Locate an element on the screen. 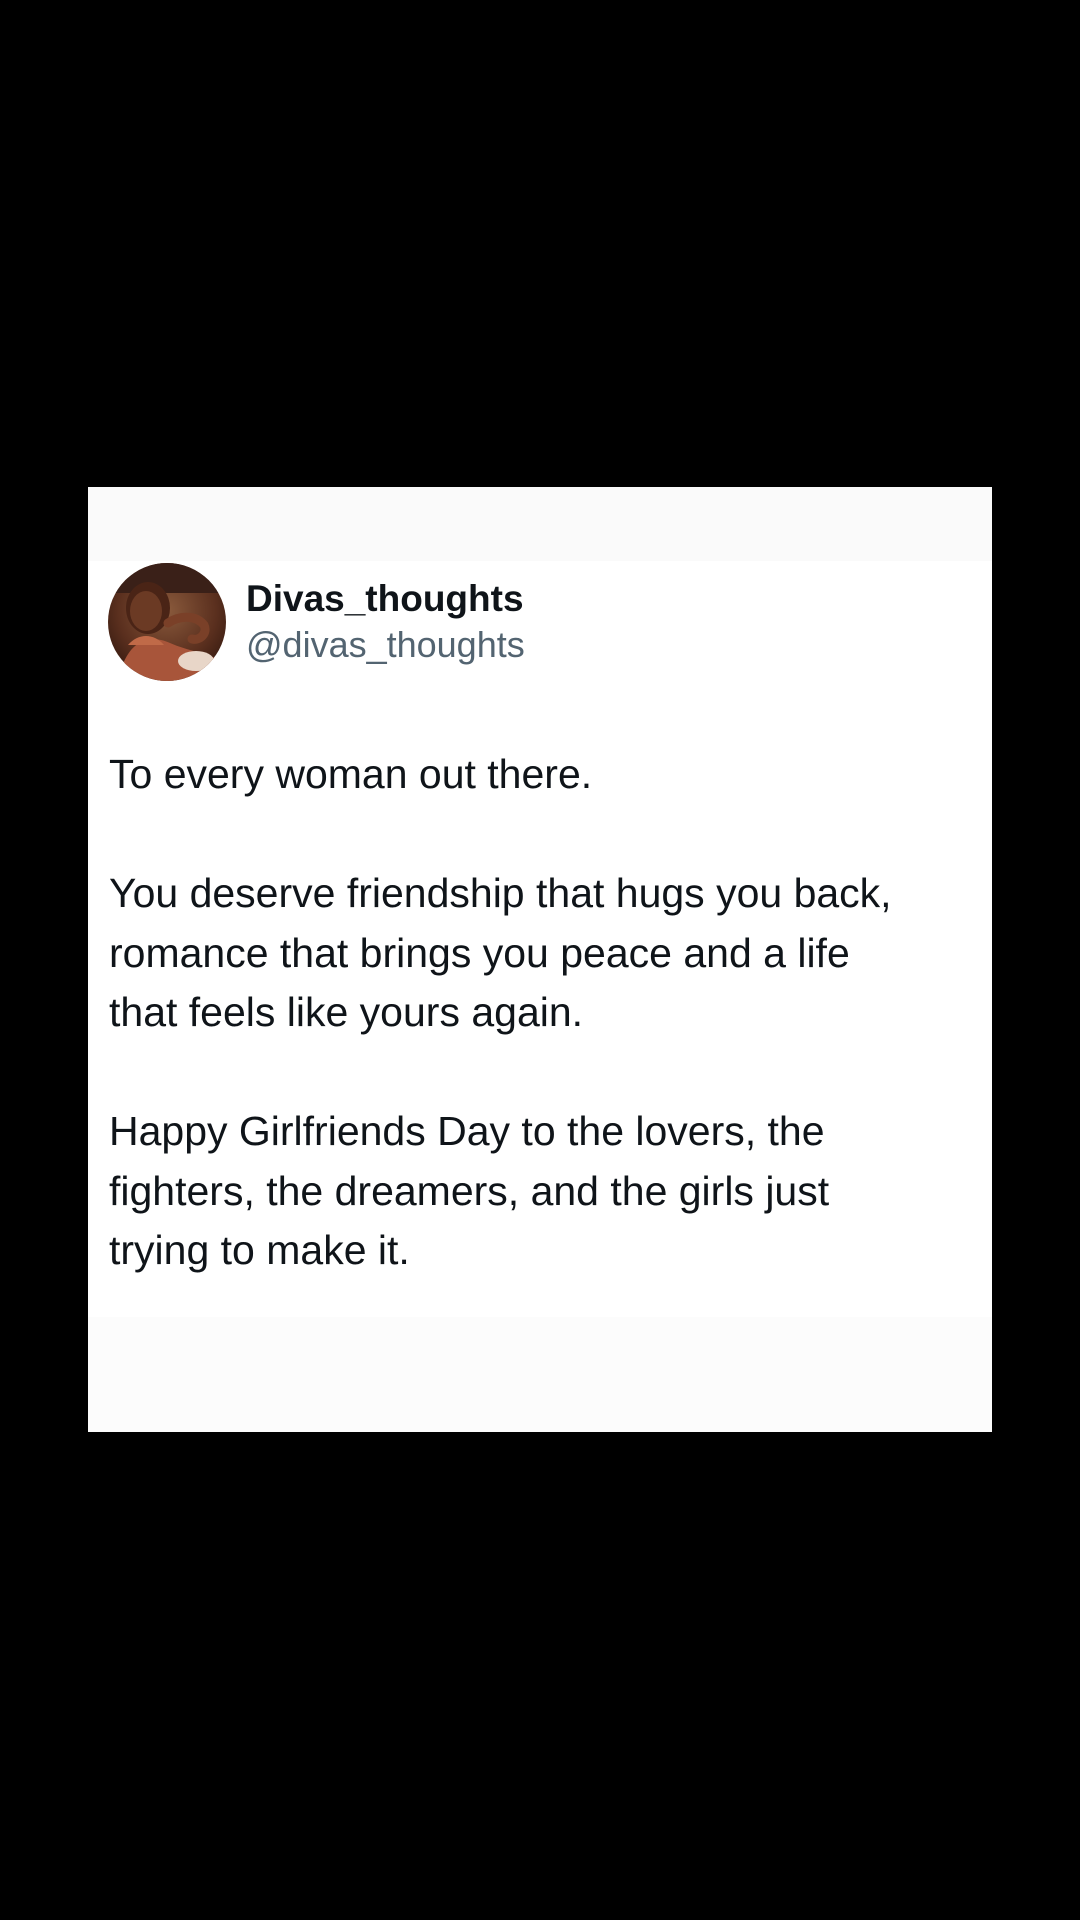 The width and height of the screenshot is (1080, 1920). card-top-band is located at coordinates (540, 524).